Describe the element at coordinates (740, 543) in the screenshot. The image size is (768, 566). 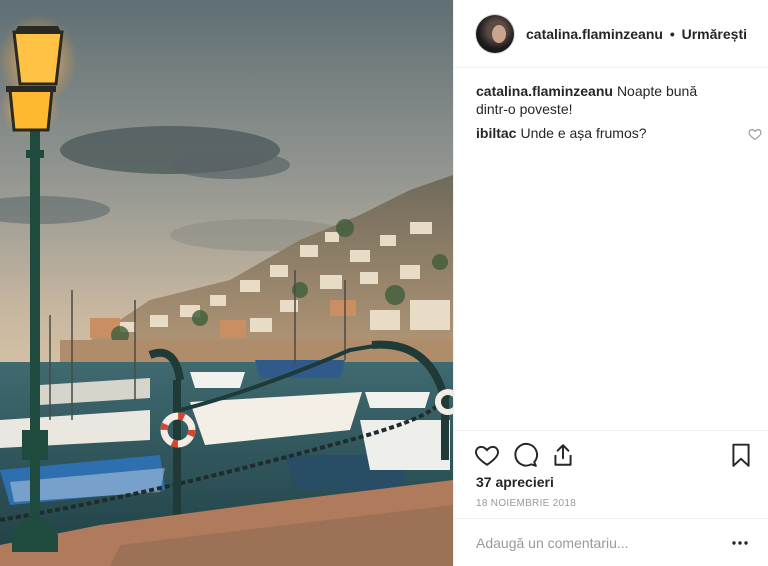
I see `more-dots-icon` at that location.